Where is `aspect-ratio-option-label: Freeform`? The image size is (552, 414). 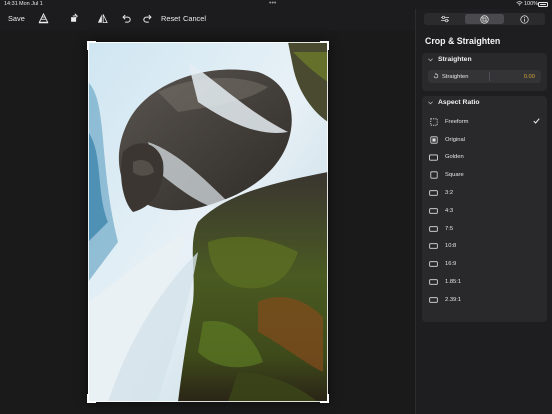
aspect-ratio-option-label: Freeform is located at coordinates (457, 121).